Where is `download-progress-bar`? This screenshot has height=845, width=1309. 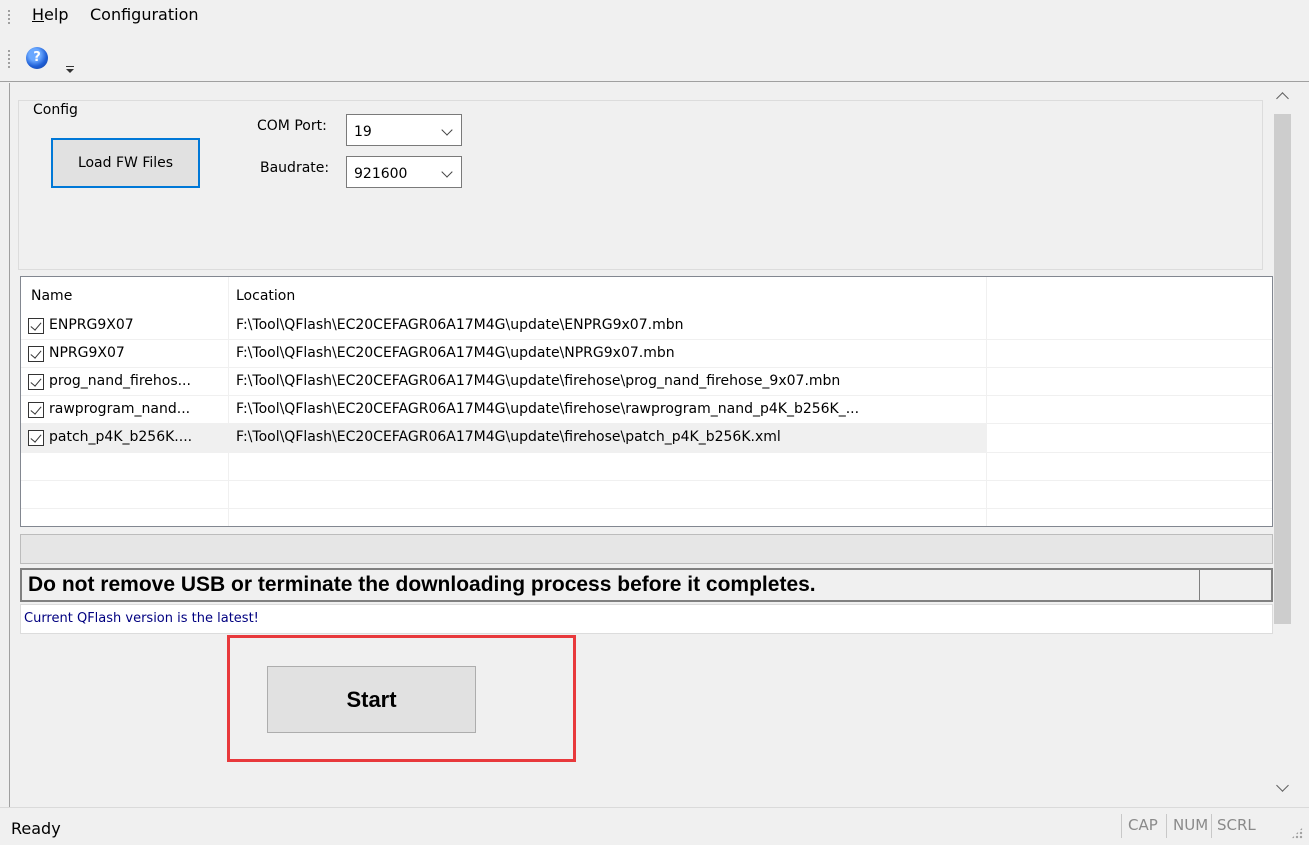
download-progress-bar is located at coordinates (646, 549).